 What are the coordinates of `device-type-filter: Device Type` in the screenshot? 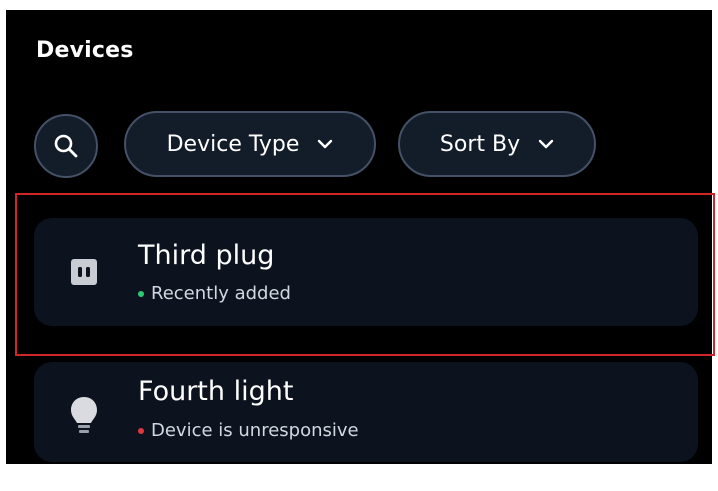 It's located at (250, 144).